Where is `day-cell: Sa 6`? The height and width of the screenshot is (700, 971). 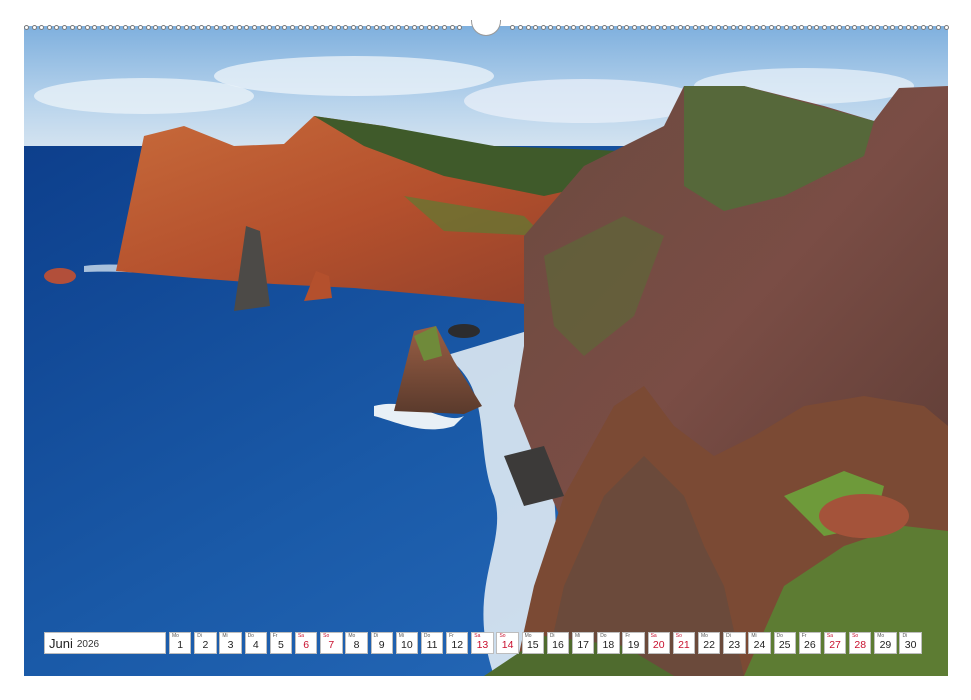
day-cell: Sa 6 is located at coordinates (306, 643).